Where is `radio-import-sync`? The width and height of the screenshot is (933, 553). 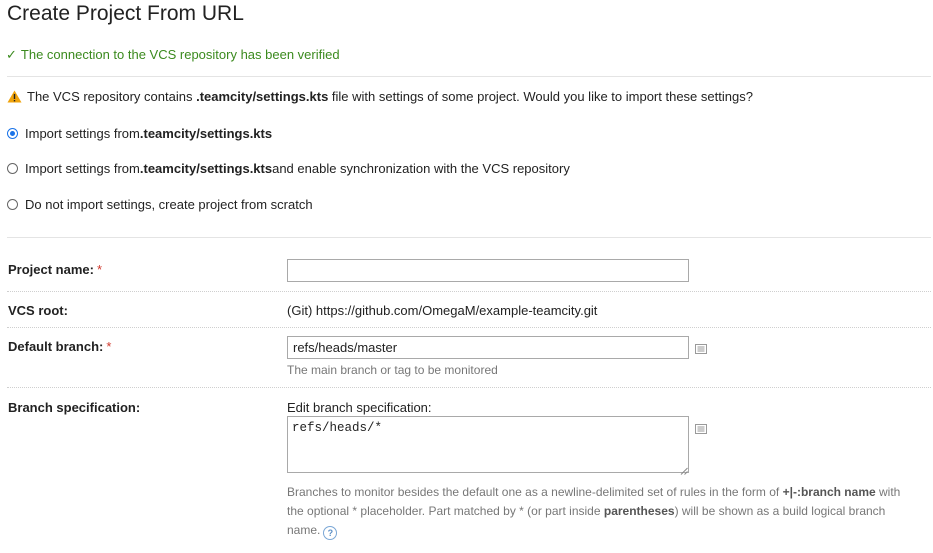 radio-import-sync is located at coordinates (12, 168).